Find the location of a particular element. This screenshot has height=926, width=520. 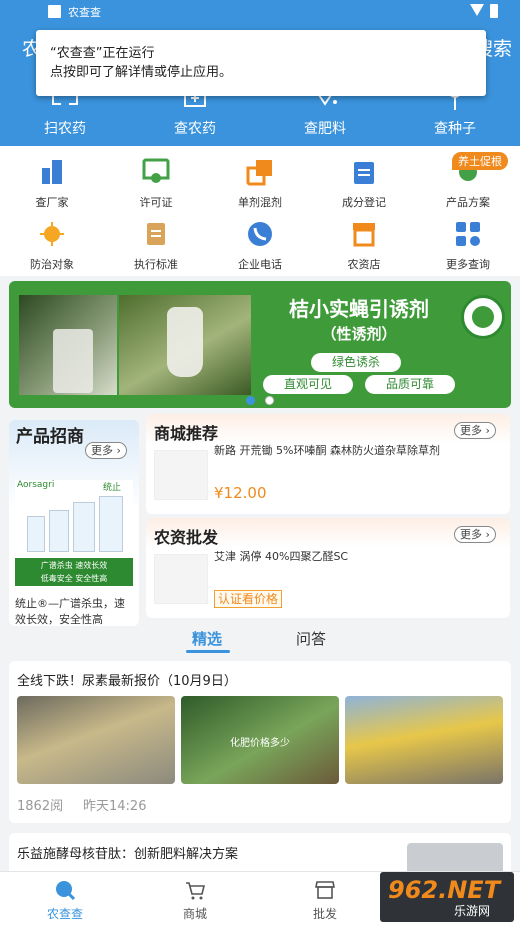

apps-icon is located at coordinates (468, 234).